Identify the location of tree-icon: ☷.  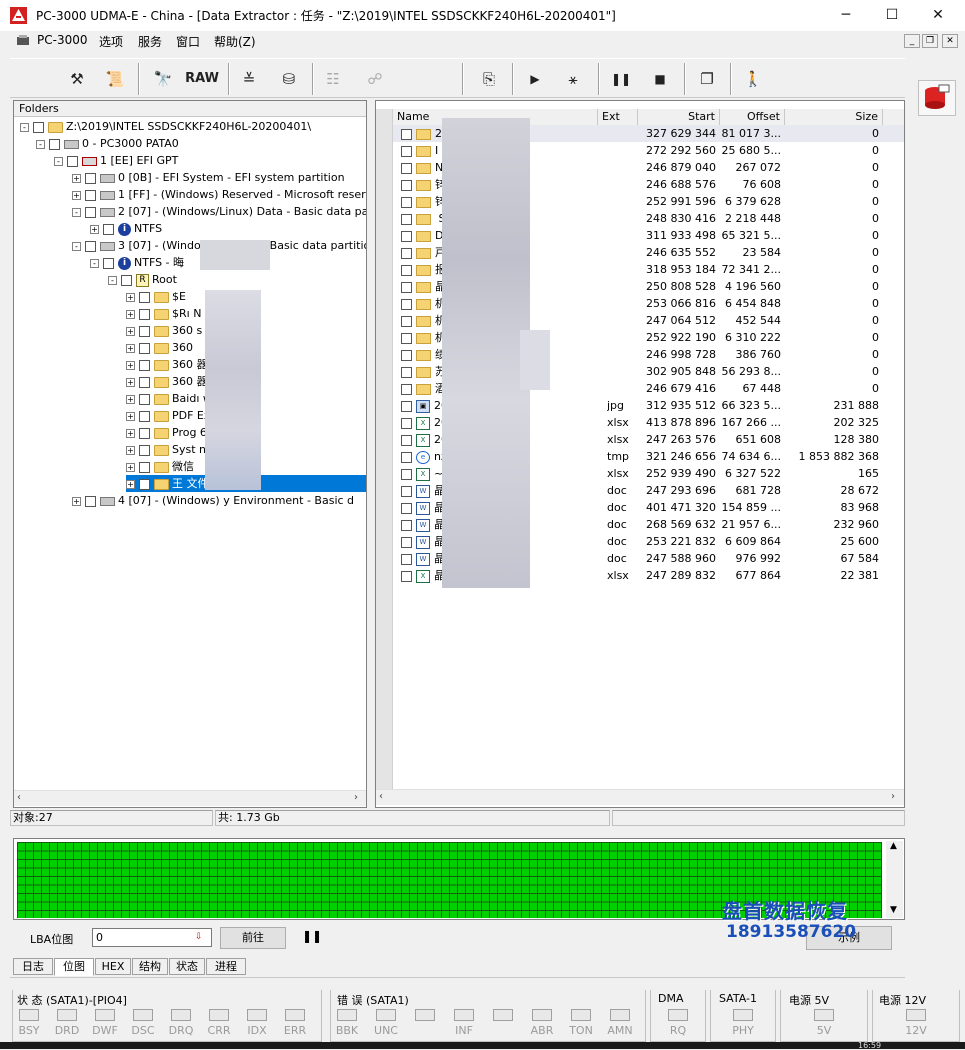
(333, 79).